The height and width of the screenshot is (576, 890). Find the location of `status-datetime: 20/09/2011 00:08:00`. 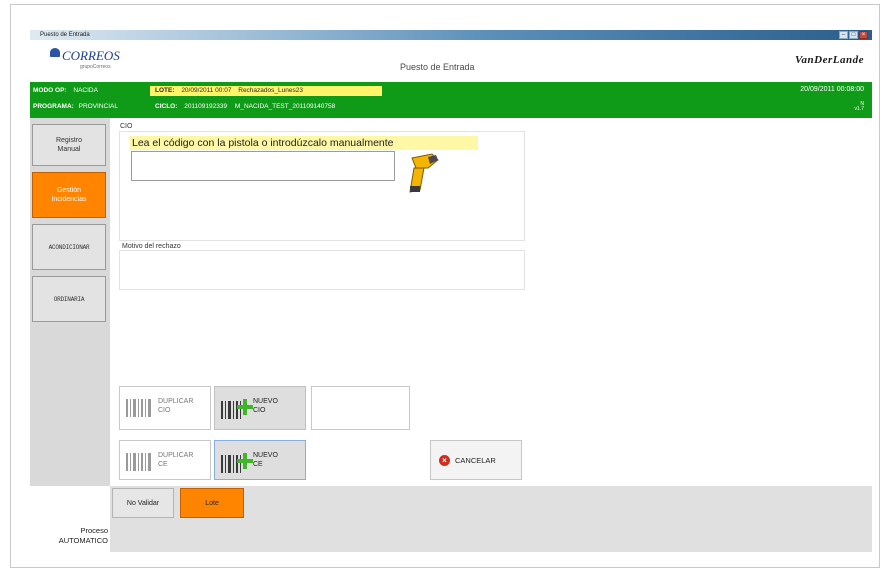

status-datetime: 20/09/2011 00:08:00 is located at coordinates (832, 89).